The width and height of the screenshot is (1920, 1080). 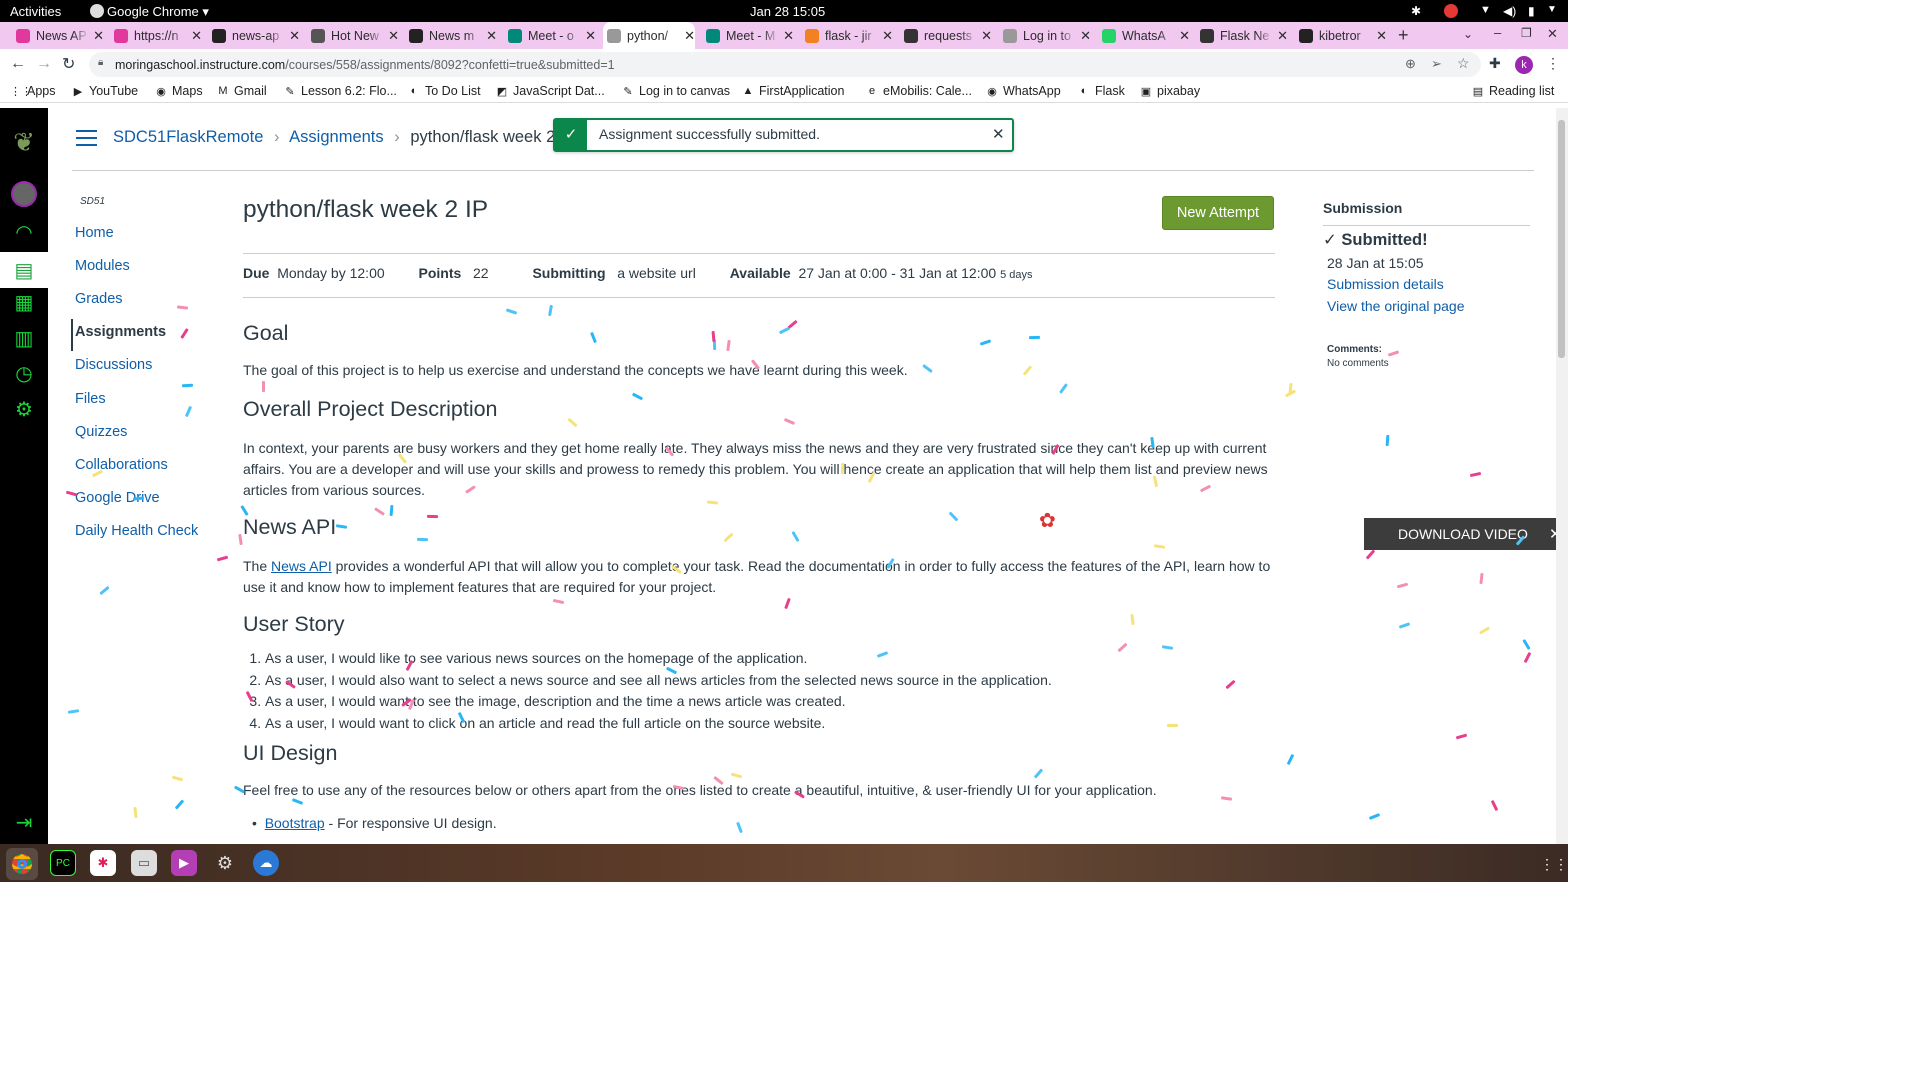 I want to click on reading-list-button: ▤ Reading list, so click(x=1513, y=91).